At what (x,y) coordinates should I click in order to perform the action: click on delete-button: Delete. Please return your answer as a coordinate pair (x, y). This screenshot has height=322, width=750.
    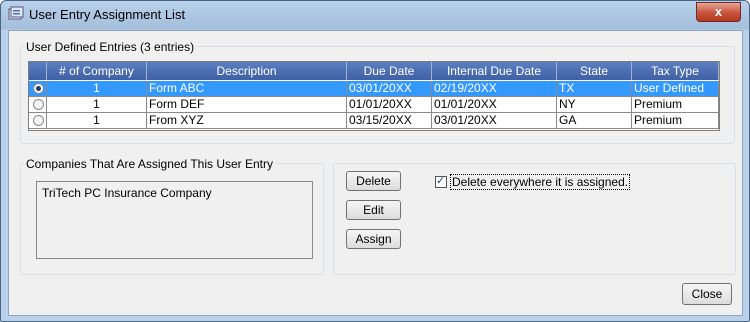
    Looking at the image, I should click on (373, 181).